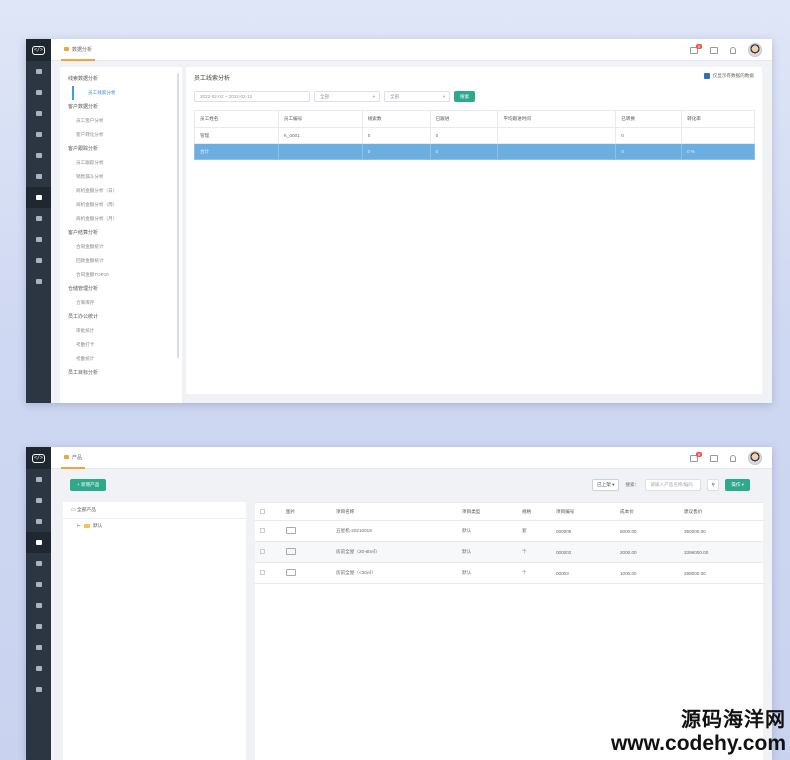 This screenshot has height=760, width=790. I want to click on menu-item: 考勤统计, so click(121, 359).